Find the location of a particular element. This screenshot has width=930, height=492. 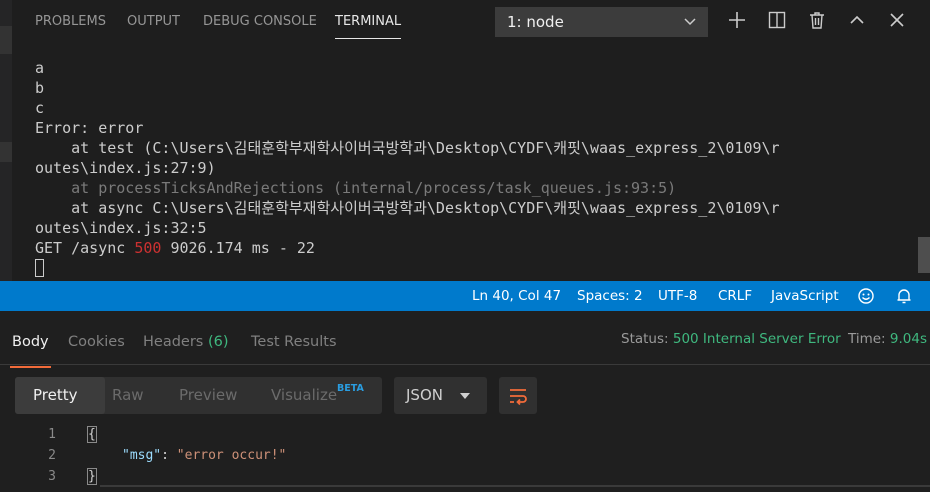

tab-debug-console: DEBUG CONSOLE is located at coordinates (260, 21).